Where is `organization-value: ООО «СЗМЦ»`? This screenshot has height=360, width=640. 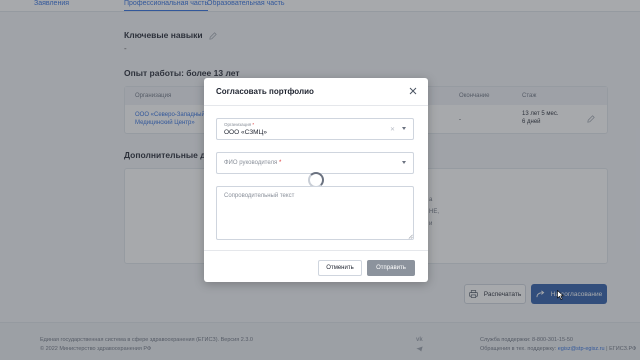
organization-value: ООО «СЗМЦ» is located at coordinates (245, 132).